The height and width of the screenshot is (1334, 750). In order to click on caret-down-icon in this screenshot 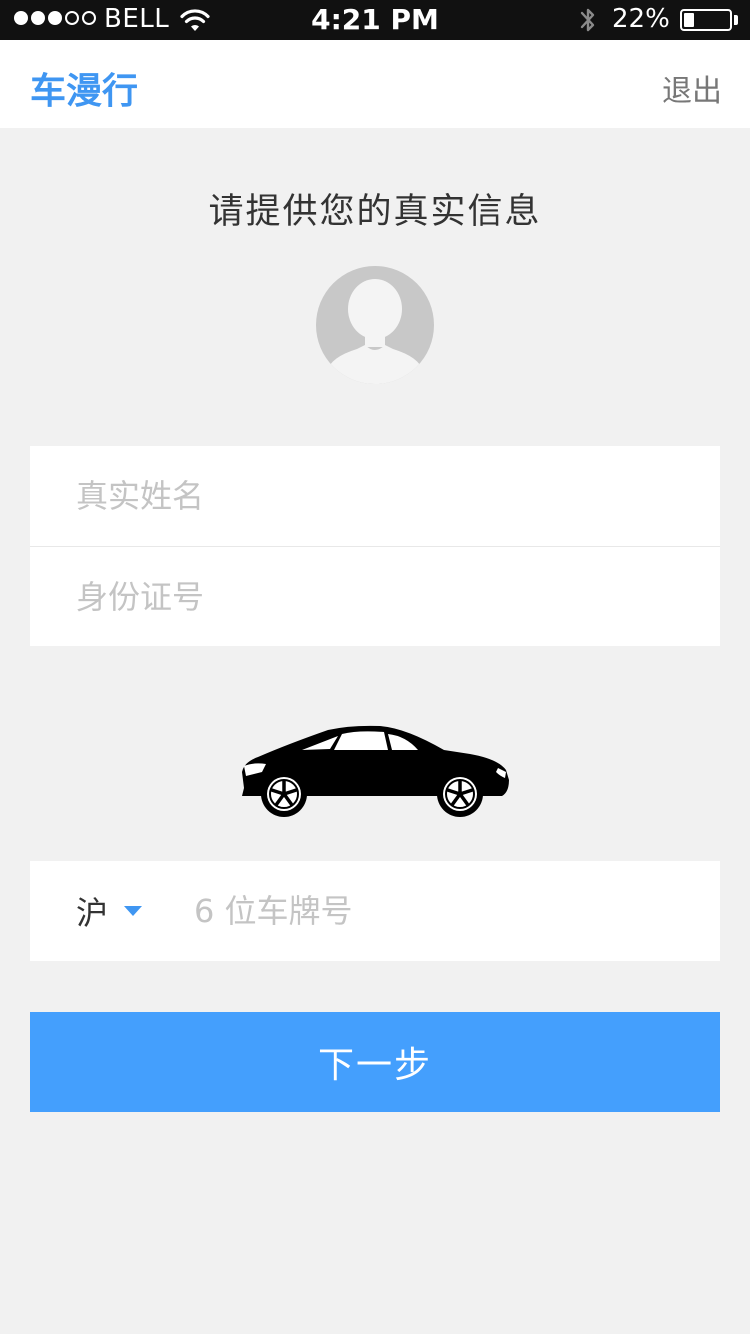, I will do `click(133, 911)`.